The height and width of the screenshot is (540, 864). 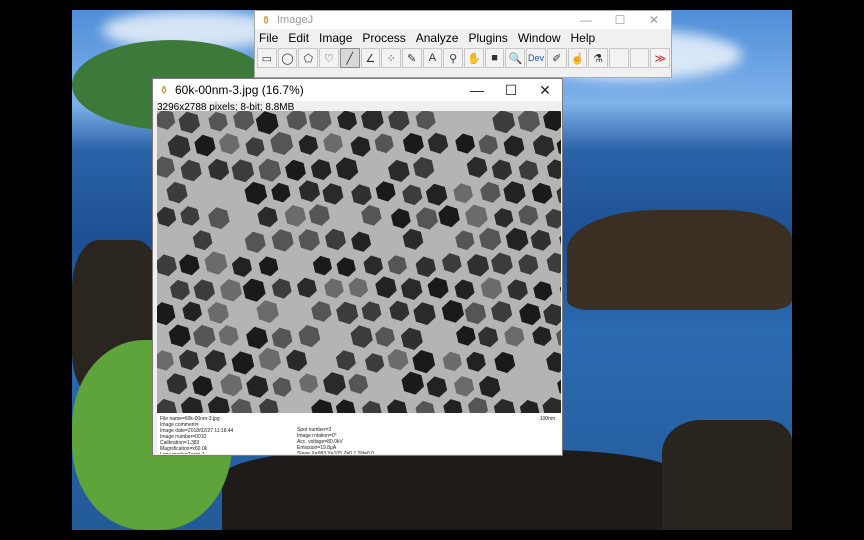 What do you see at coordinates (515, 58) in the screenshot?
I see `search-tool-icon: 🔍` at bounding box center [515, 58].